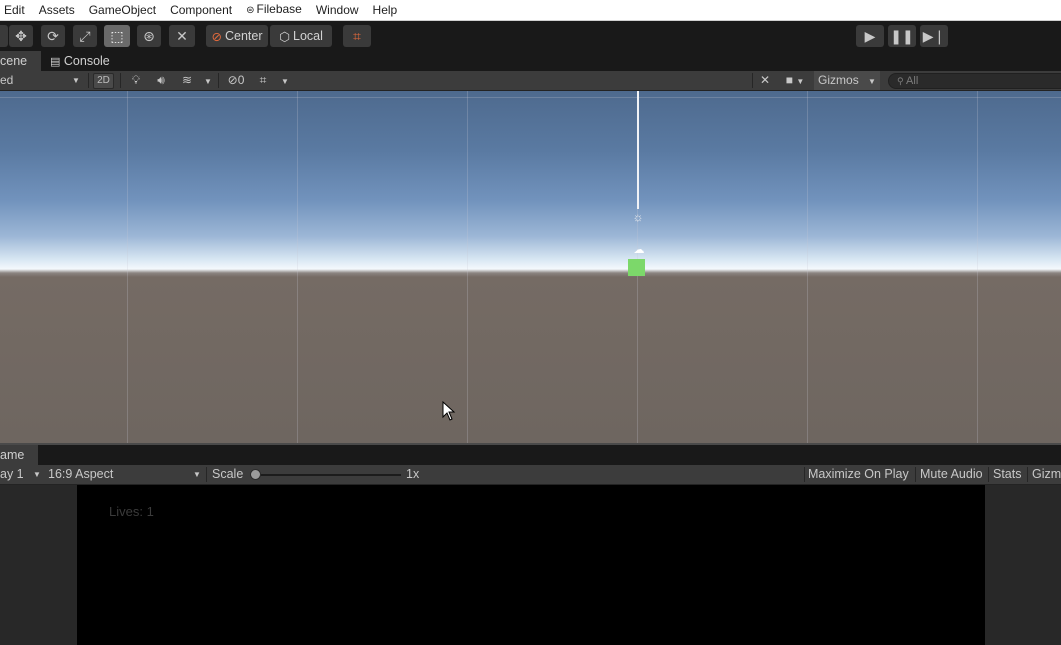 This screenshot has width=1061, height=645. Describe the element at coordinates (22, 474) in the screenshot. I see `display-dropdown: ay 1 ▼` at that location.